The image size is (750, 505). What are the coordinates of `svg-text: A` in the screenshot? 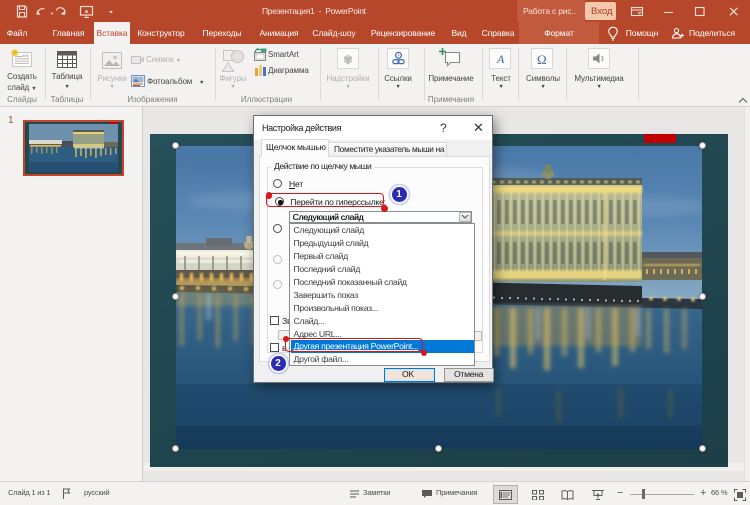 It's located at (500, 58).